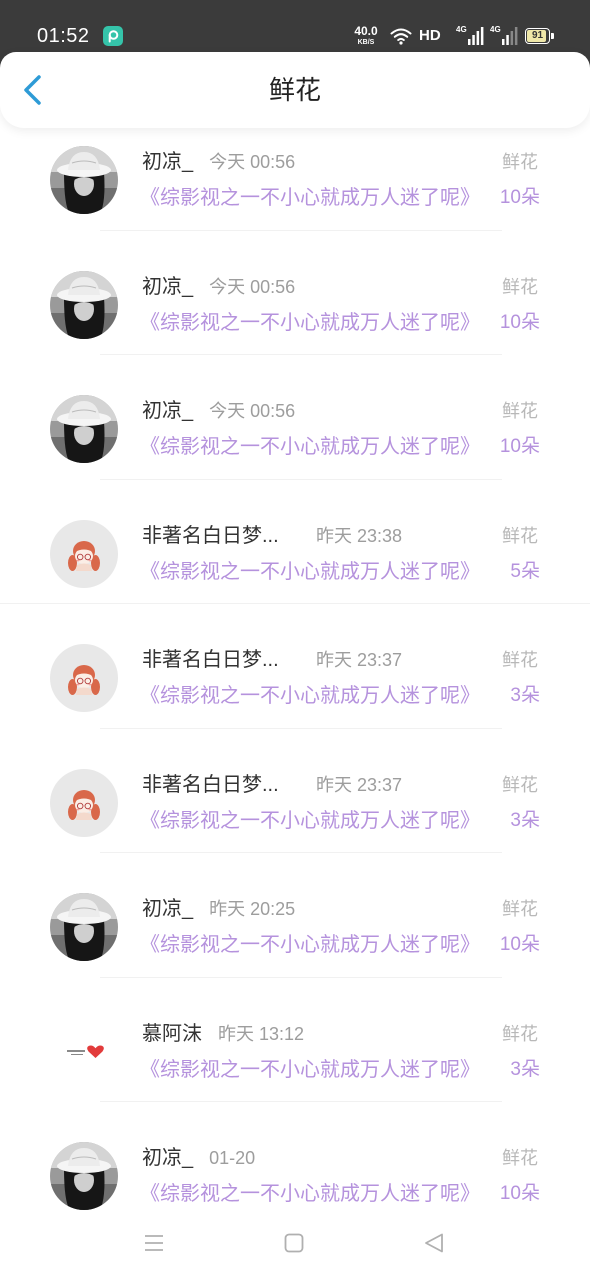  Describe the element at coordinates (366, 42) in the screenshot. I see `network-speed-unit: KB/S` at that location.